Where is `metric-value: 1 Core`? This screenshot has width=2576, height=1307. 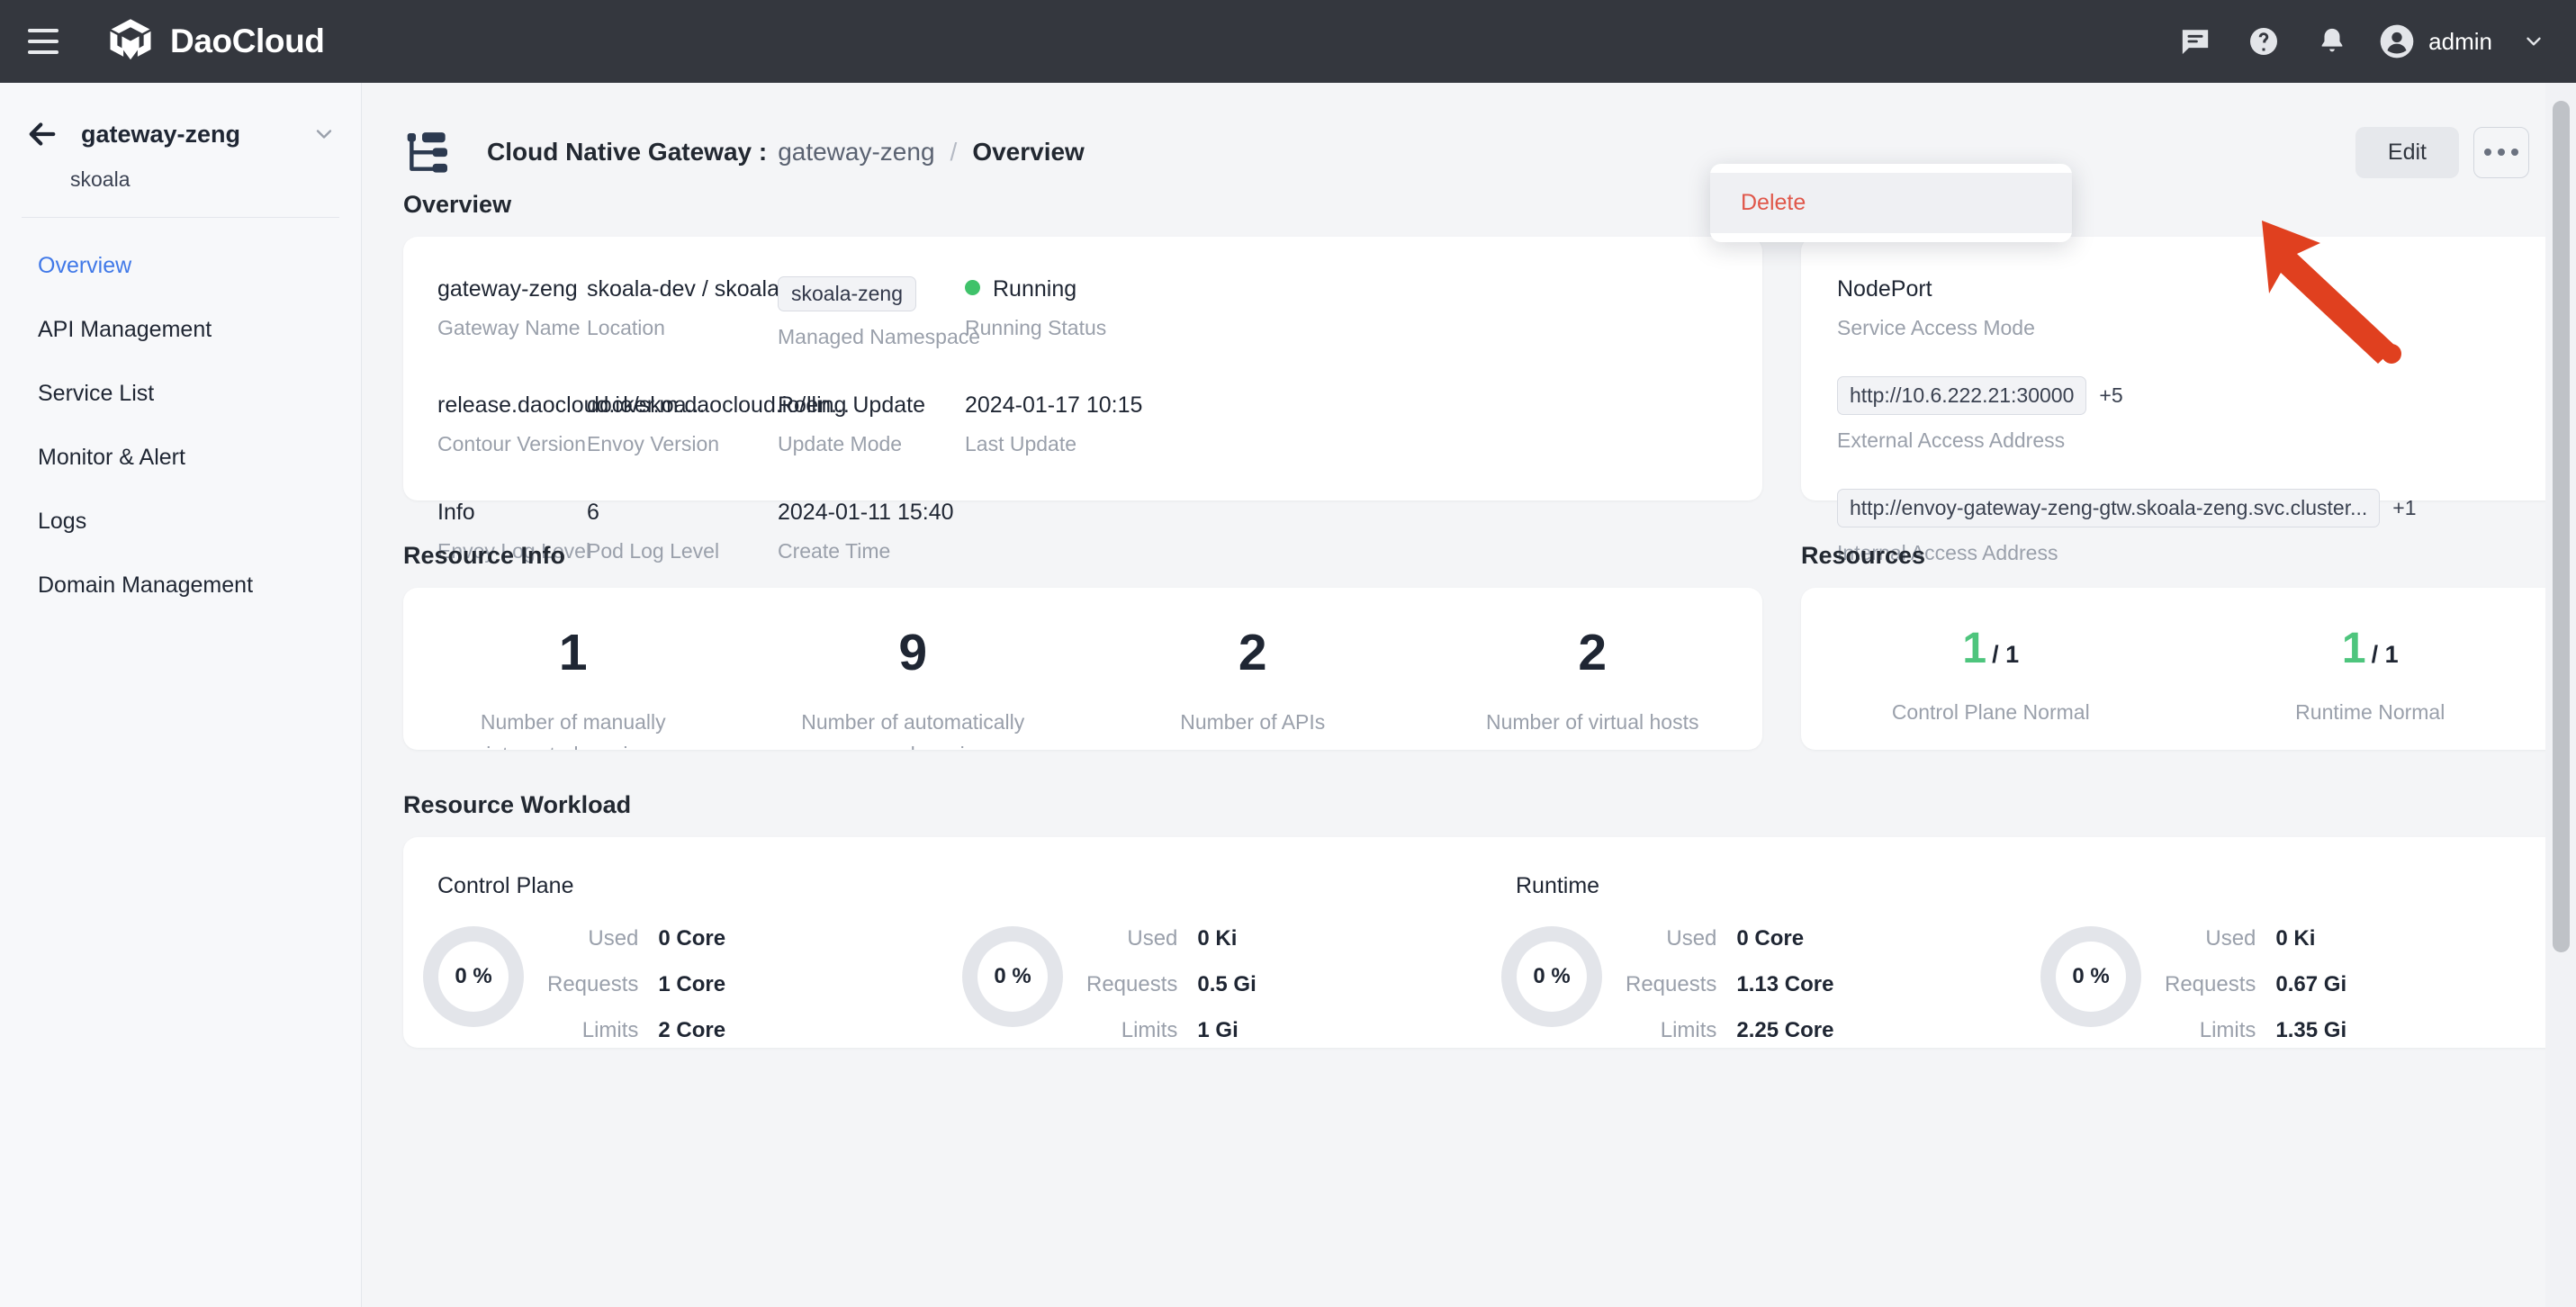
metric-value: 1 Core is located at coordinates (692, 984).